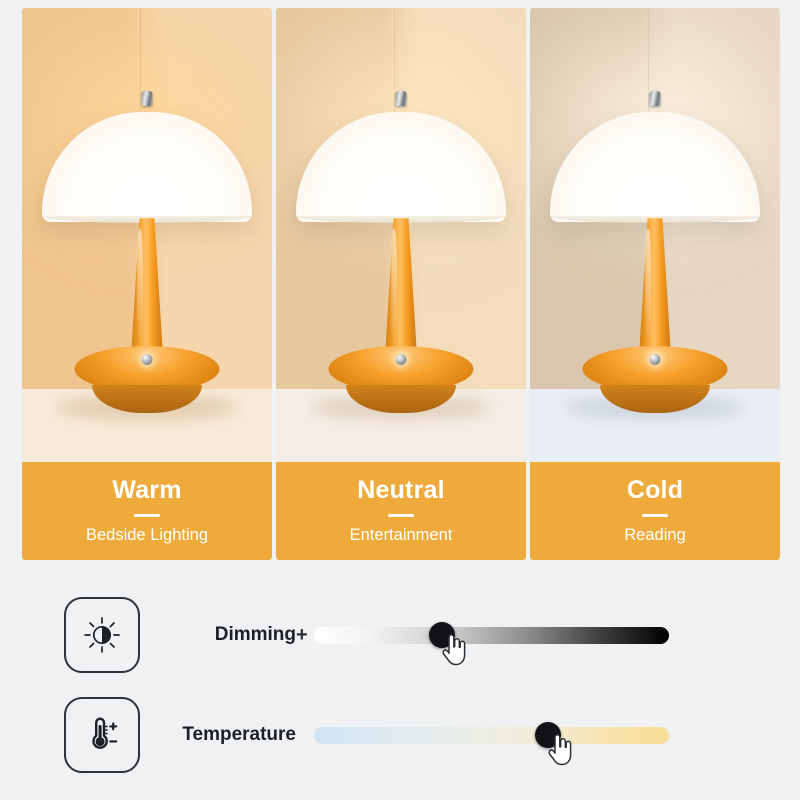 The height and width of the screenshot is (800, 800). Describe the element at coordinates (441, 635) in the screenshot. I see `dimming-knob` at that location.